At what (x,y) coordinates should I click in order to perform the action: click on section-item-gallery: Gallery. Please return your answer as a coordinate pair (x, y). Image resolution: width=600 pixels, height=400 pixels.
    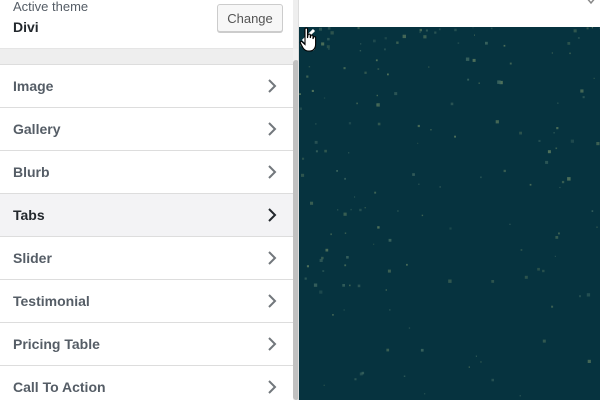
    Looking at the image, I should click on (146, 129).